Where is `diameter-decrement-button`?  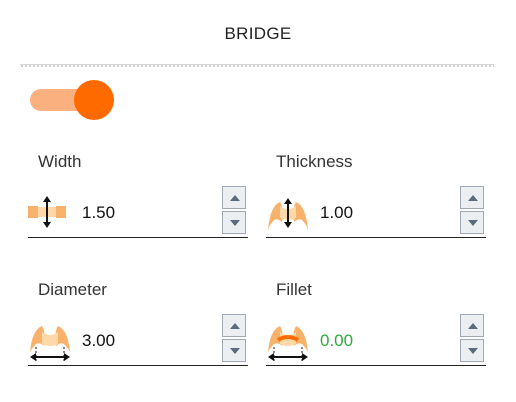
diameter-decrement-button is located at coordinates (234, 350).